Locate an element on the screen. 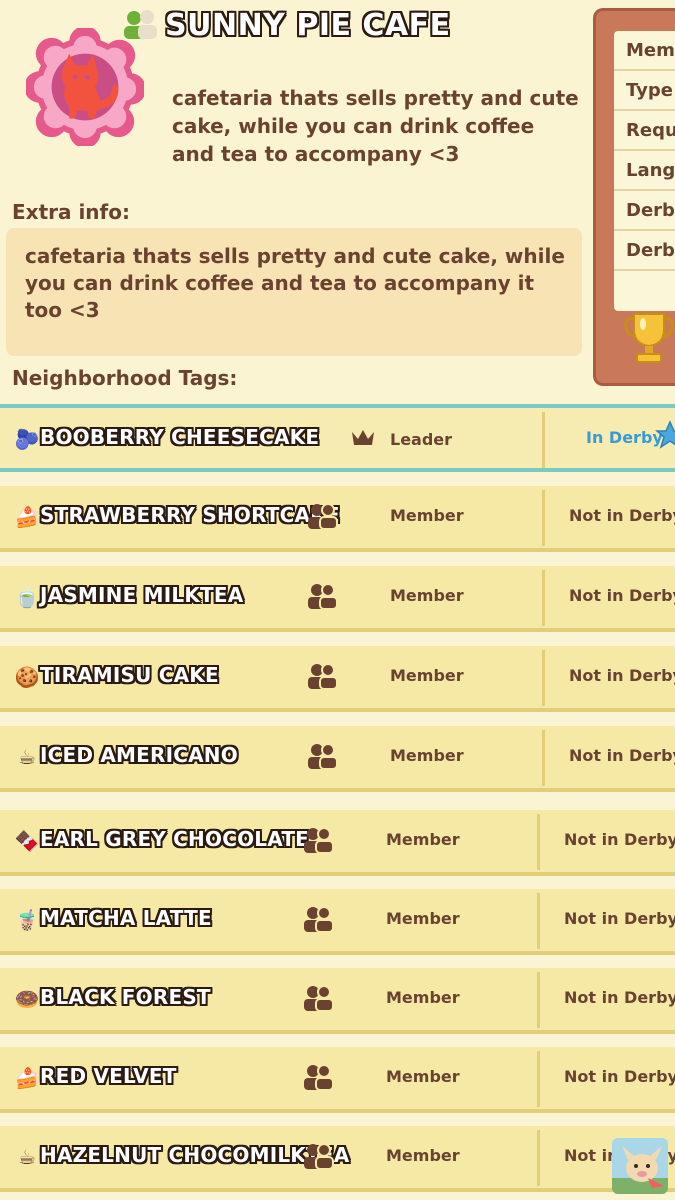  member-row: 🍰 RED VELVET Member Not in Derby is located at coordinates (337, 1079).